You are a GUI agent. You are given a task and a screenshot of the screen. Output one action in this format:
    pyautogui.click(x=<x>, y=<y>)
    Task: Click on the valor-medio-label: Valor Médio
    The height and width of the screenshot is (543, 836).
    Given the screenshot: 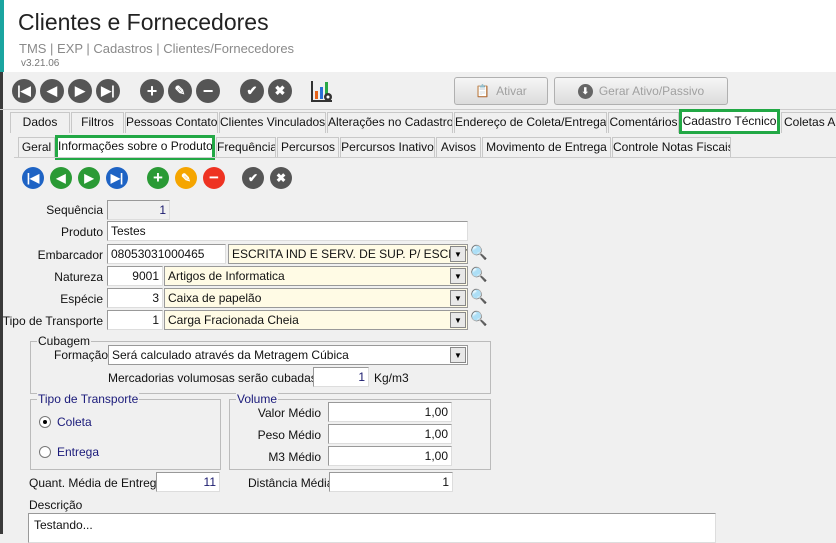 What is the action you would take?
    pyautogui.click(x=289, y=413)
    